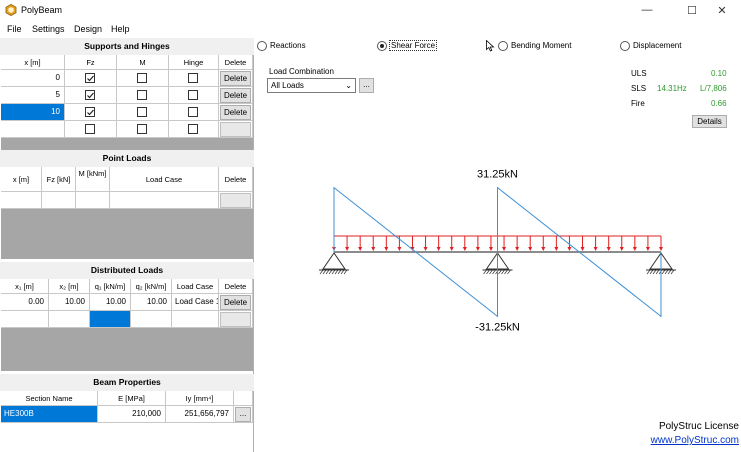 Image resolution: width=741 pixels, height=452 pixels. Describe the element at coordinates (236, 62) in the screenshot. I see `supports-header-delete: Delete` at that location.